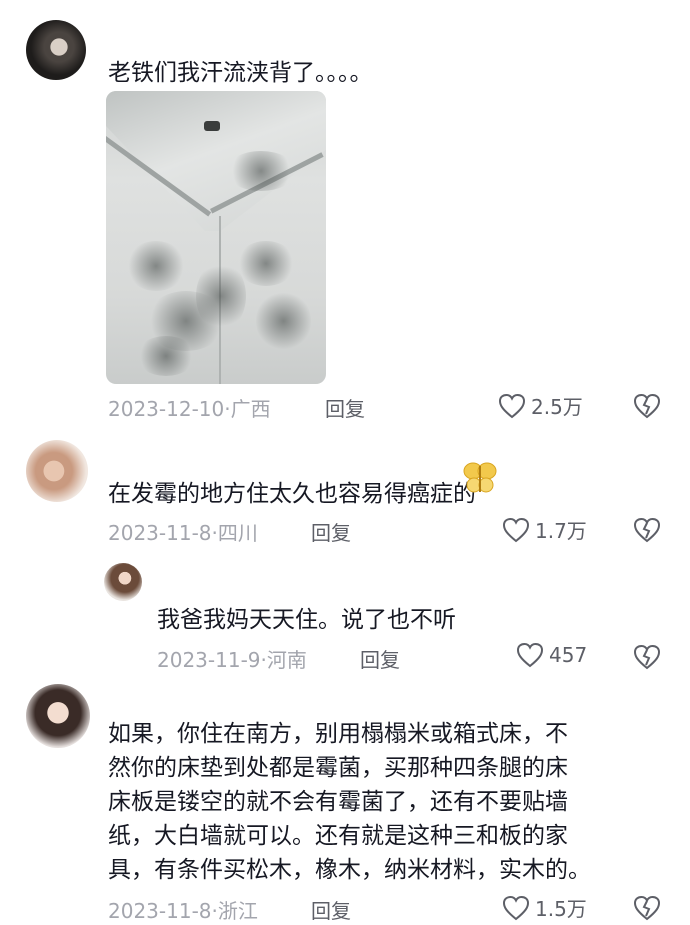 Image resolution: width=690 pixels, height=925 pixels. I want to click on comment-location: 广西, so click(250, 409).